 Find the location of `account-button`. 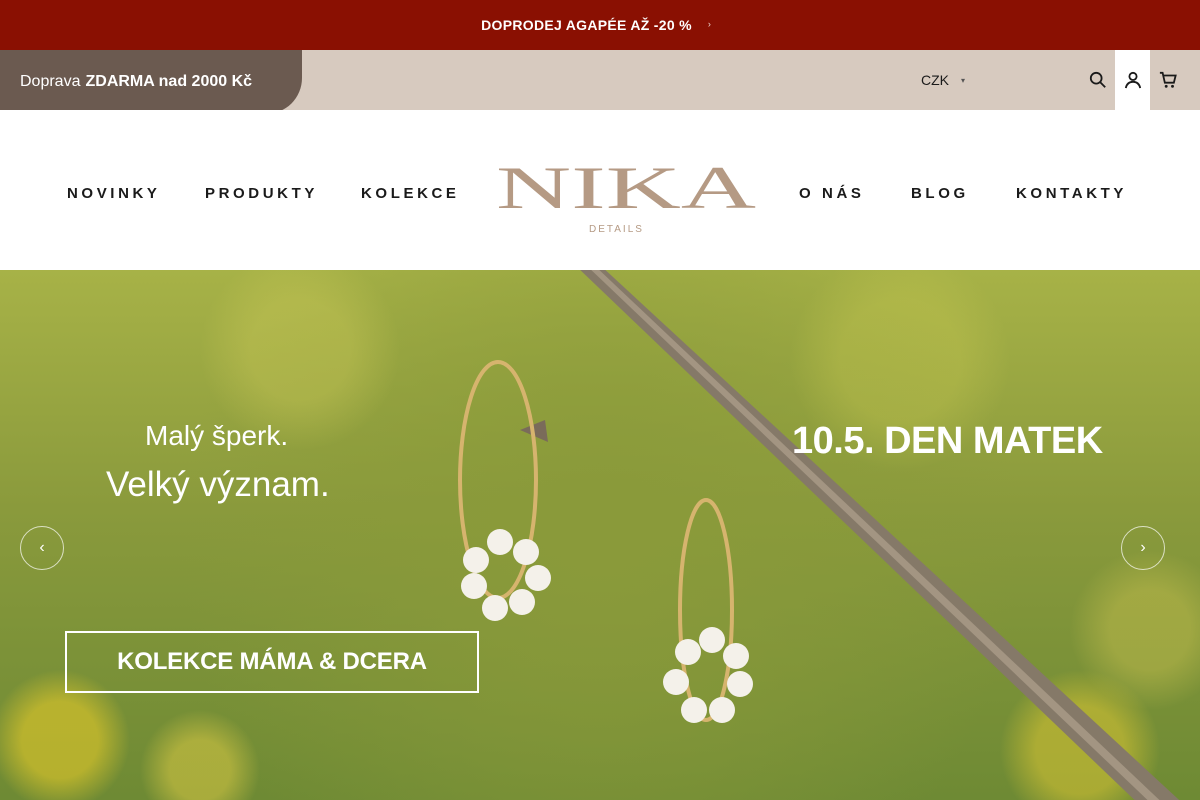

account-button is located at coordinates (1132, 80).